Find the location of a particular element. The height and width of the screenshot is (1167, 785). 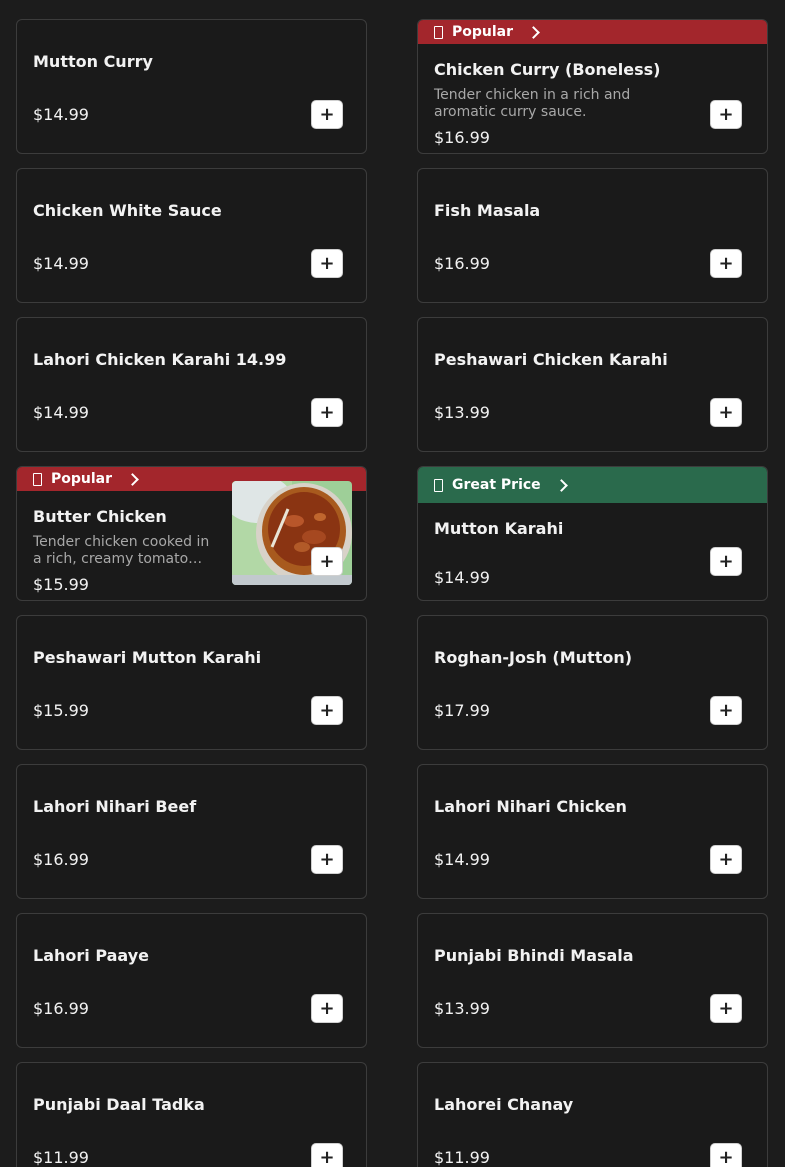

item-name: Lahorei Chanay is located at coordinates (504, 1104).